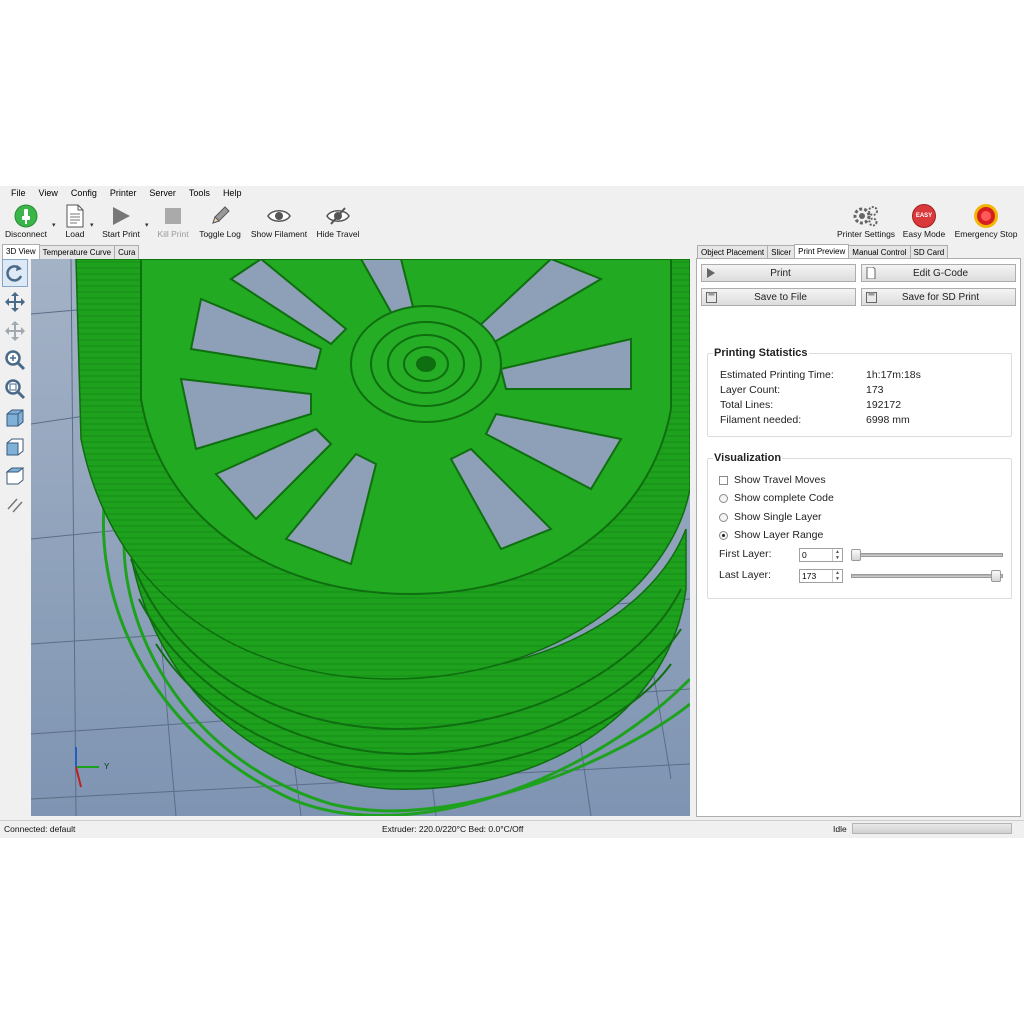 This screenshot has height=1024, width=1024. What do you see at coordinates (127, 252) in the screenshot?
I see `tab-cura: Cura` at bounding box center [127, 252].